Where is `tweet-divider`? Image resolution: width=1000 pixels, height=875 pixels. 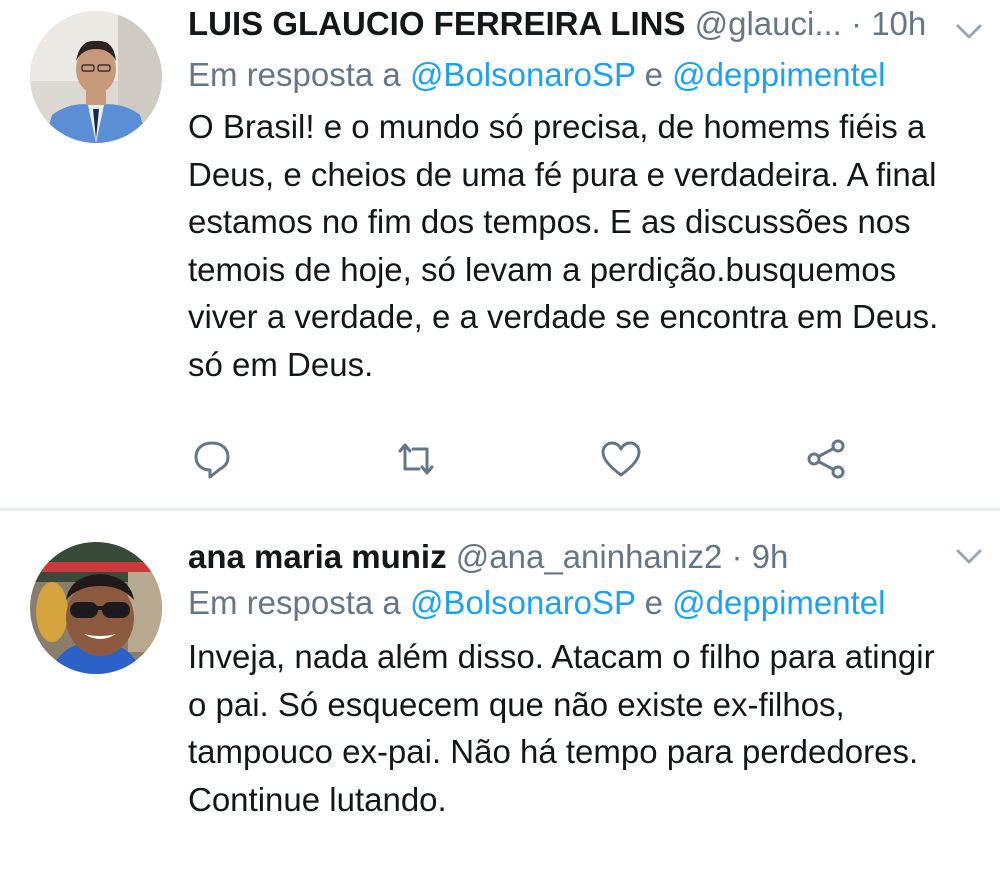
tweet-divider is located at coordinates (500, 509).